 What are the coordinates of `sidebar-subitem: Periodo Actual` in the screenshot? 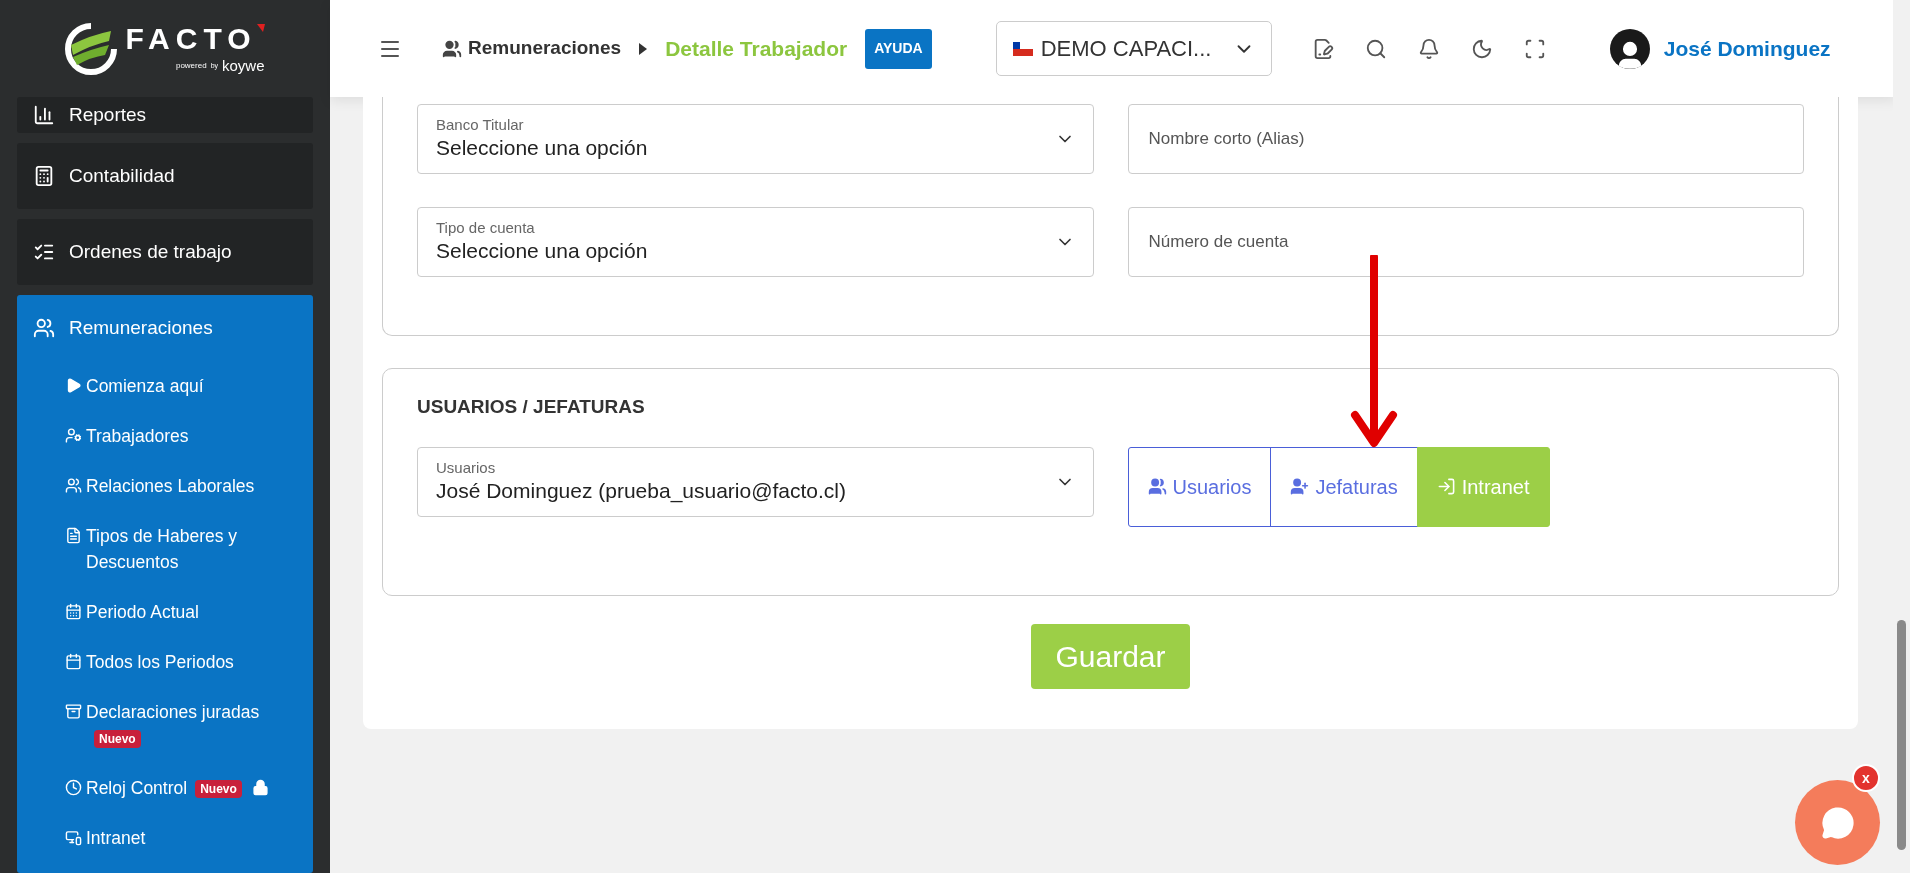 It's located at (165, 612).